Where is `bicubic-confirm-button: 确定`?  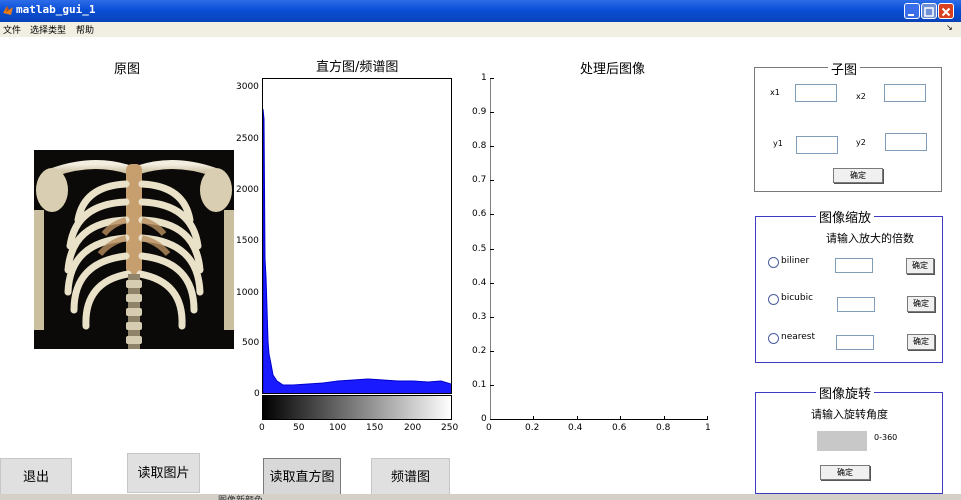
bicubic-confirm-button: 确定 is located at coordinates (921, 304).